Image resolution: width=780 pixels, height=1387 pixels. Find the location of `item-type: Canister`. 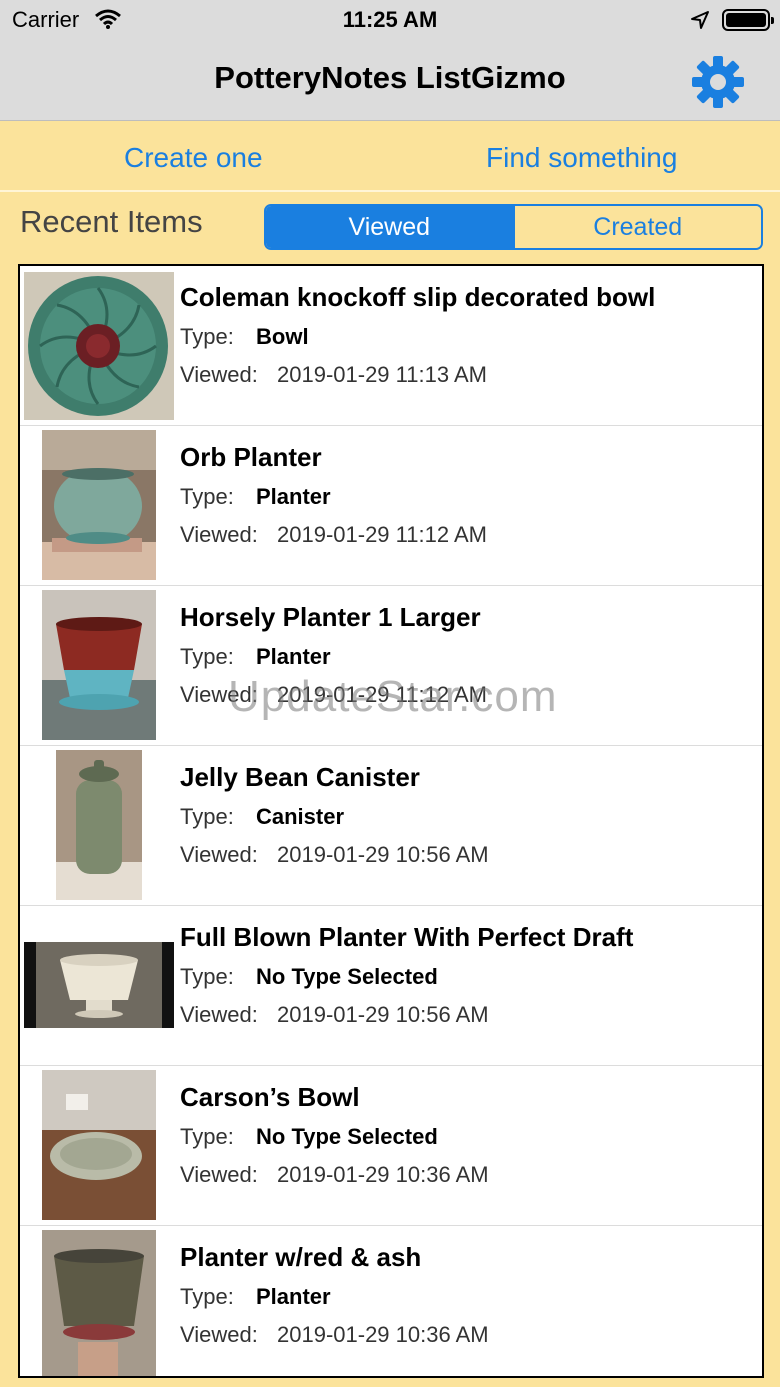

item-type: Canister is located at coordinates (300, 816).